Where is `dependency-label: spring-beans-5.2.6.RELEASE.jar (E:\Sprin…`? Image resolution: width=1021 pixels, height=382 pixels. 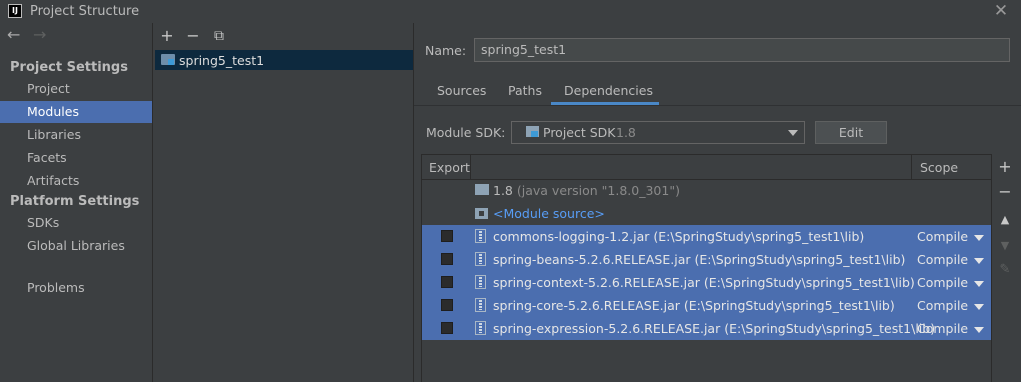 dependency-label: spring-beans-5.2.6.RELEASE.jar (E:\Sprin… is located at coordinates (699, 259).